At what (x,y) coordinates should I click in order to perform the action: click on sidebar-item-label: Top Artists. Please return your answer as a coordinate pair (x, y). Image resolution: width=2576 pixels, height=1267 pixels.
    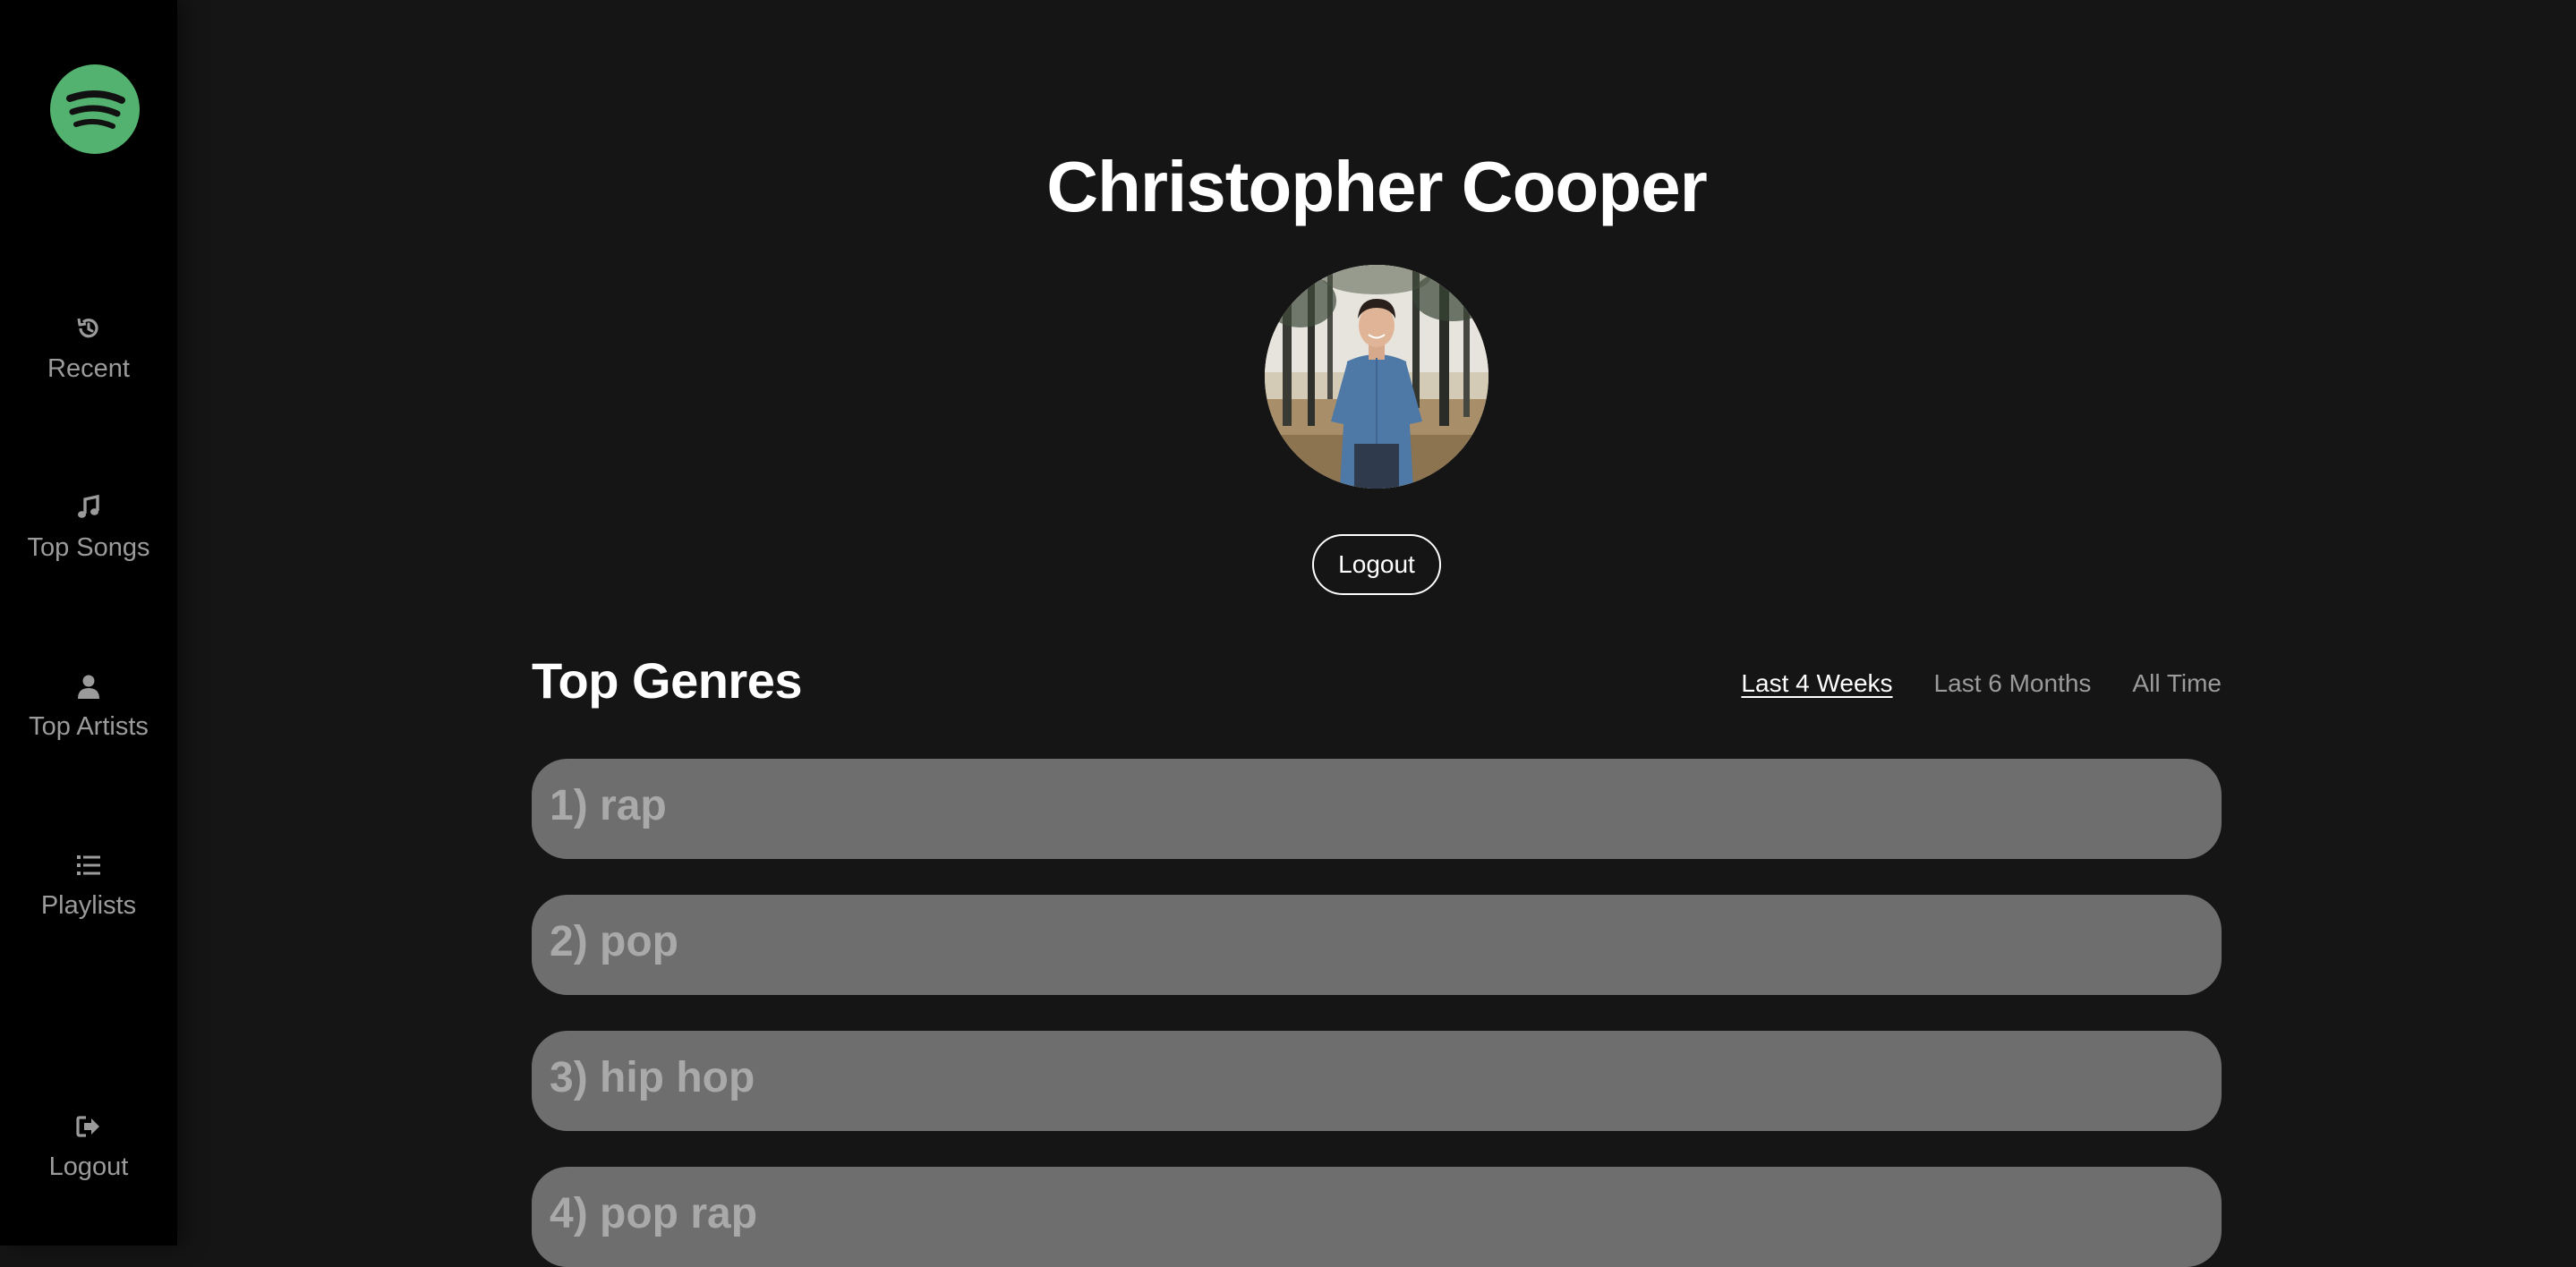
    Looking at the image, I should click on (89, 726).